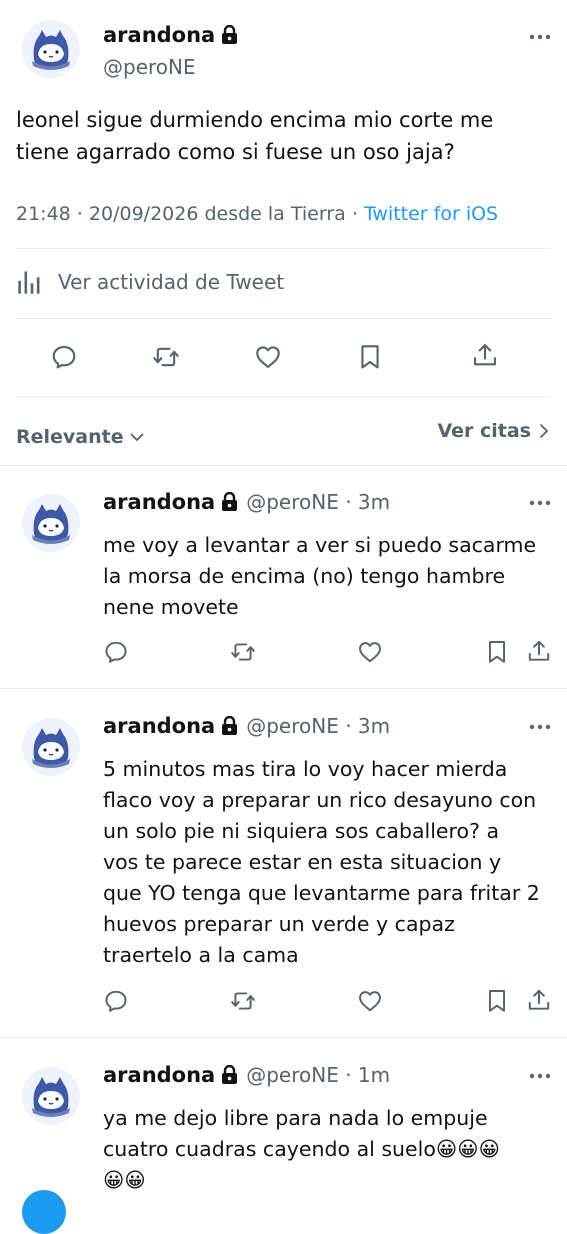 The image size is (567, 1234). Describe the element at coordinates (137, 437) in the screenshot. I see `chevron-down-icon` at that location.